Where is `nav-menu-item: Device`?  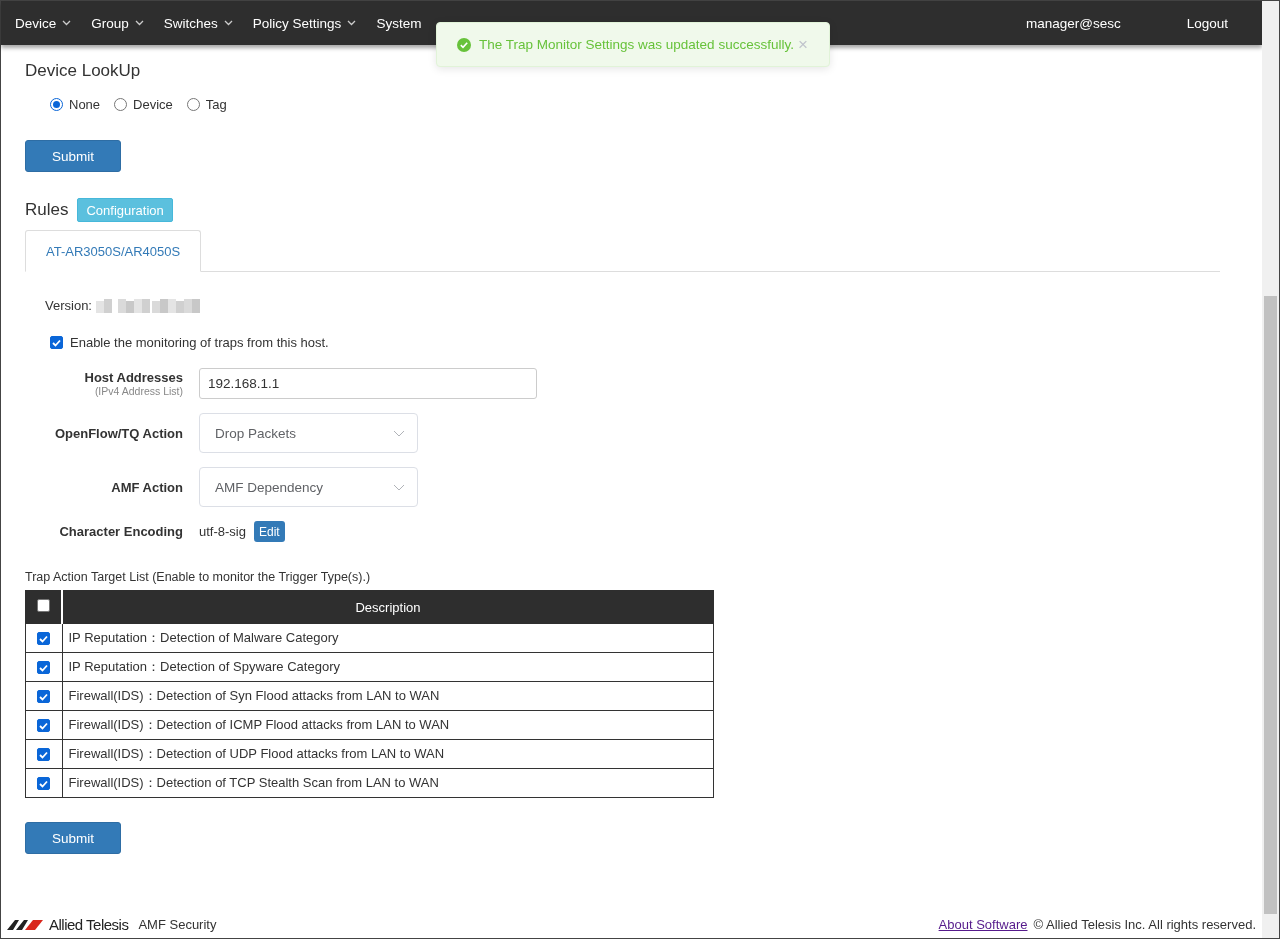
nav-menu-item: Device is located at coordinates (48, 23).